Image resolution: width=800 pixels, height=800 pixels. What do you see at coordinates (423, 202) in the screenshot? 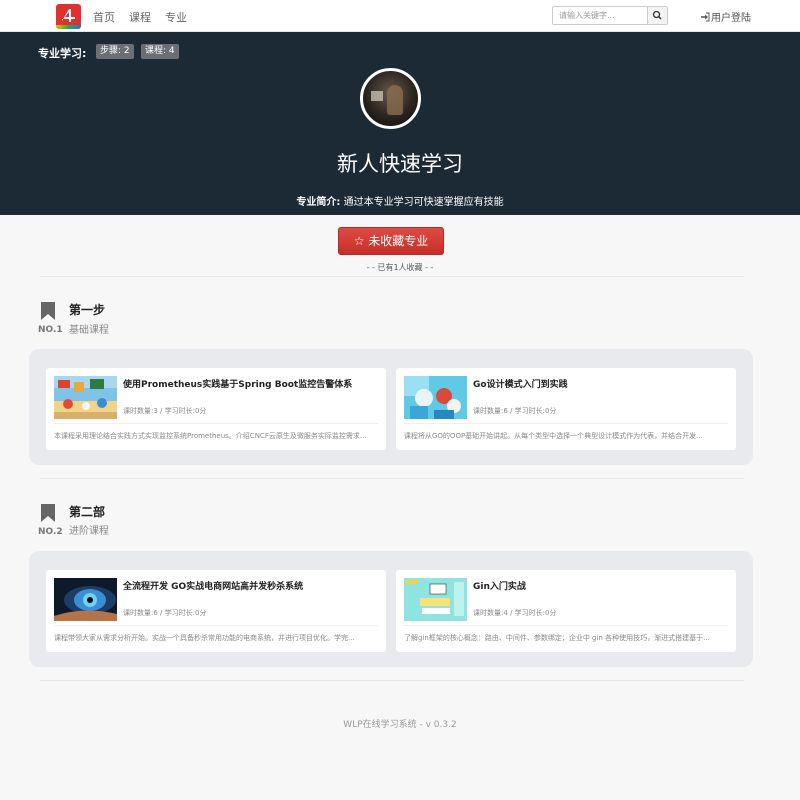
I see `intro-text: 通过本专业学习可快速掌握应有技能` at bounding box center [423, 202].